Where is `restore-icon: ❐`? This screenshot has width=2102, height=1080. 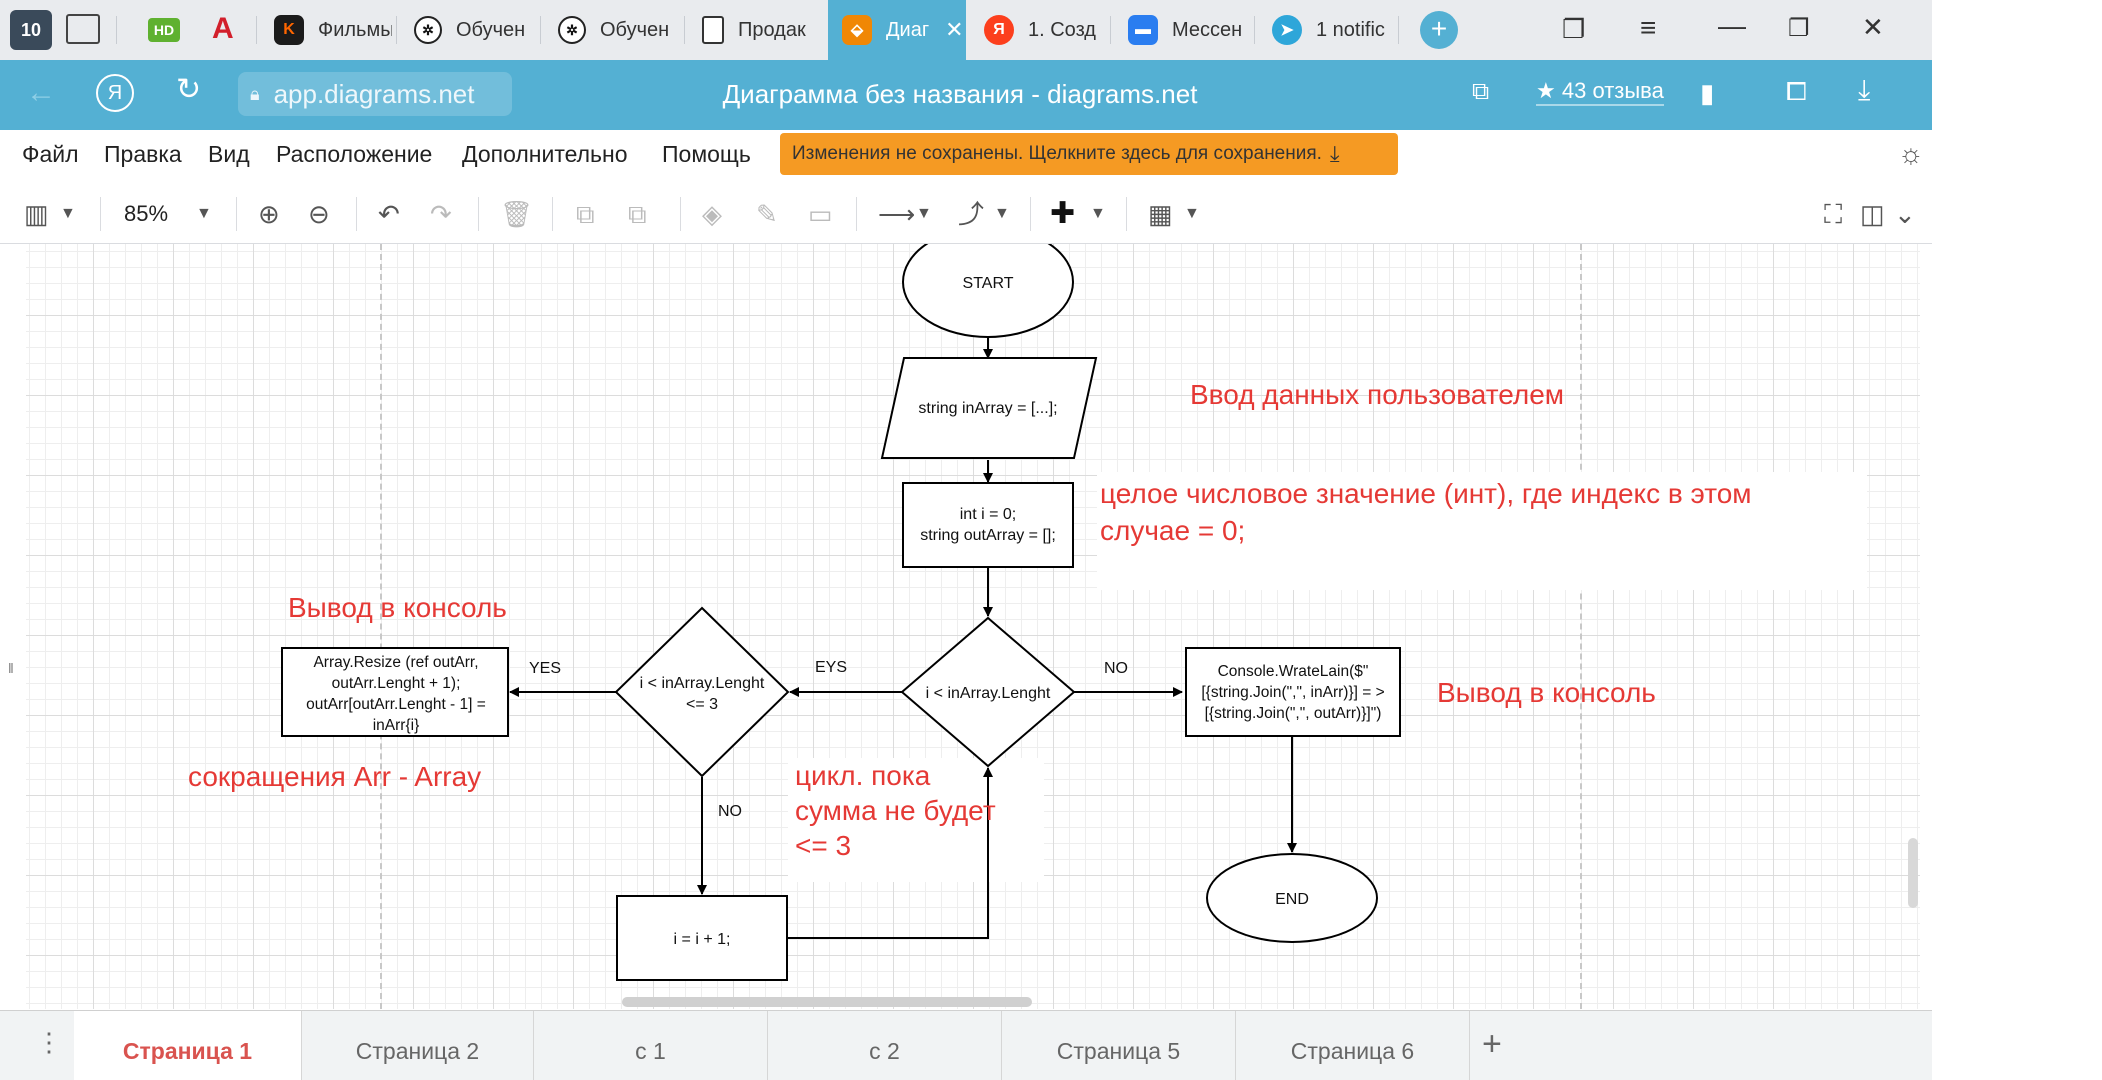 restore-icon: ❐ is located at coordinates (1799, 28).